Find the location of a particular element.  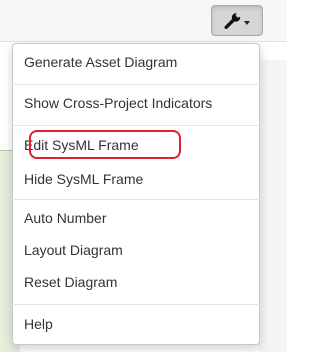

menu-item-hide-sysml-frame: Hide SysML Frame is located at coordinates (83, 179).